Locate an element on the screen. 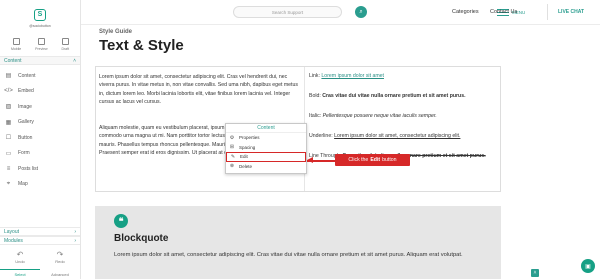 The height and width of the screenshot is (279, 600). page-title: Text & Style is located at coordinates (141, 45).